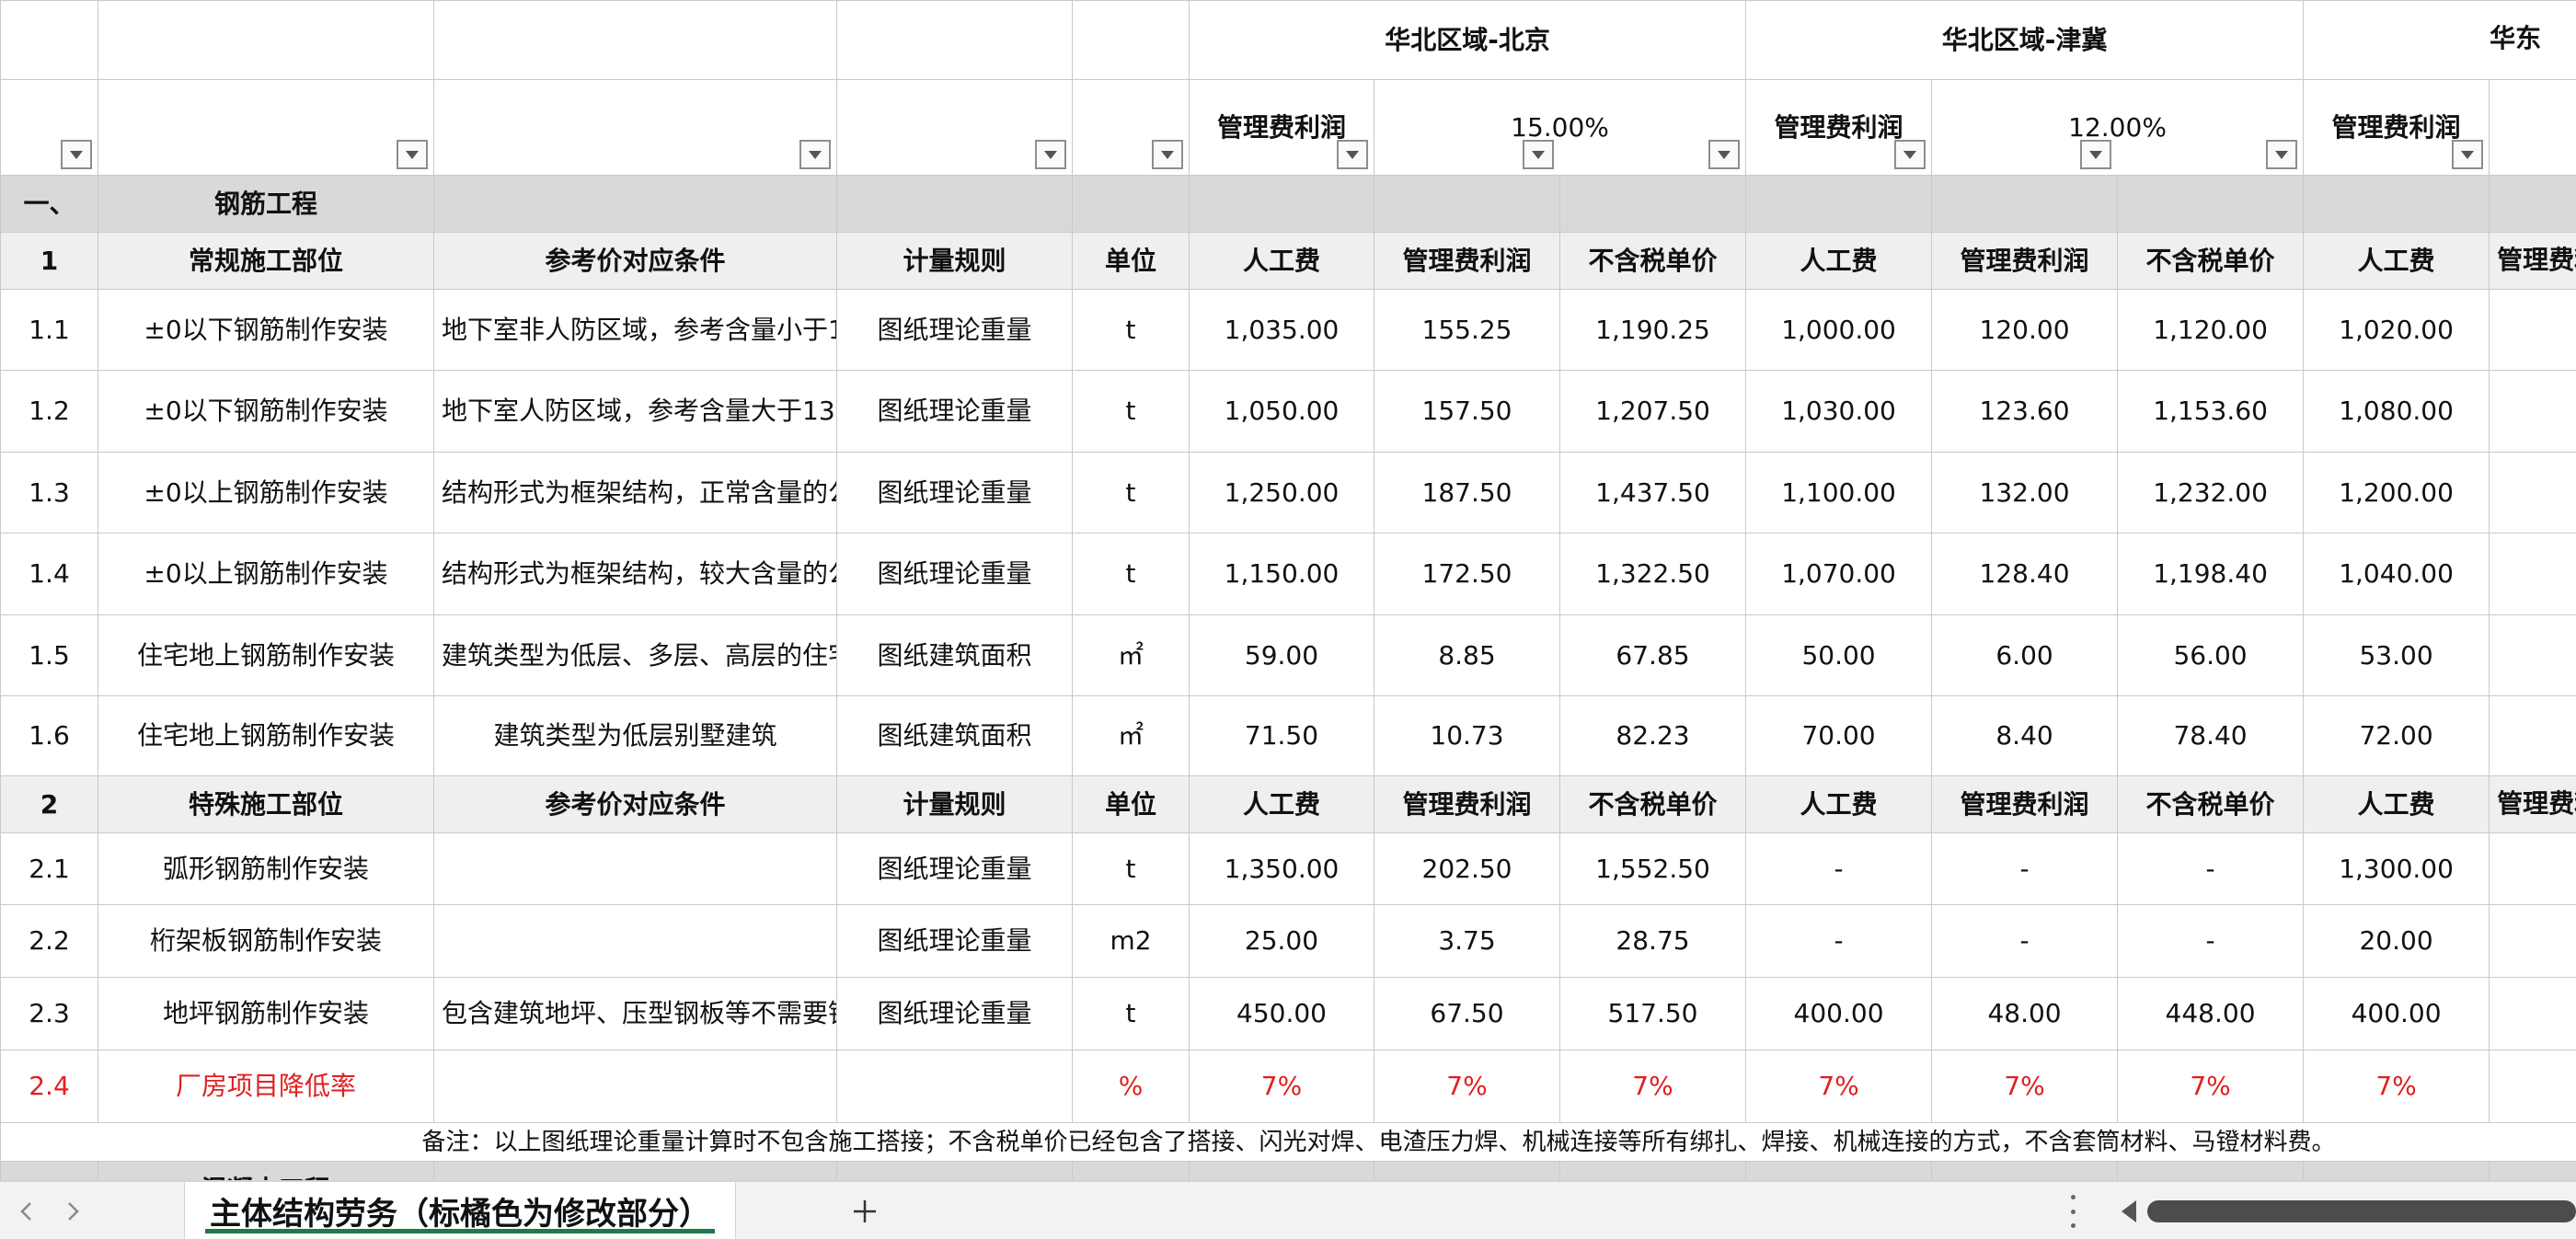 The width and height of the screenshot is (2576, 1239). What do you see at coordinates (49, 1170) in the screenshot?
I see `section-number: 二` at bounding box center [49, 1170].